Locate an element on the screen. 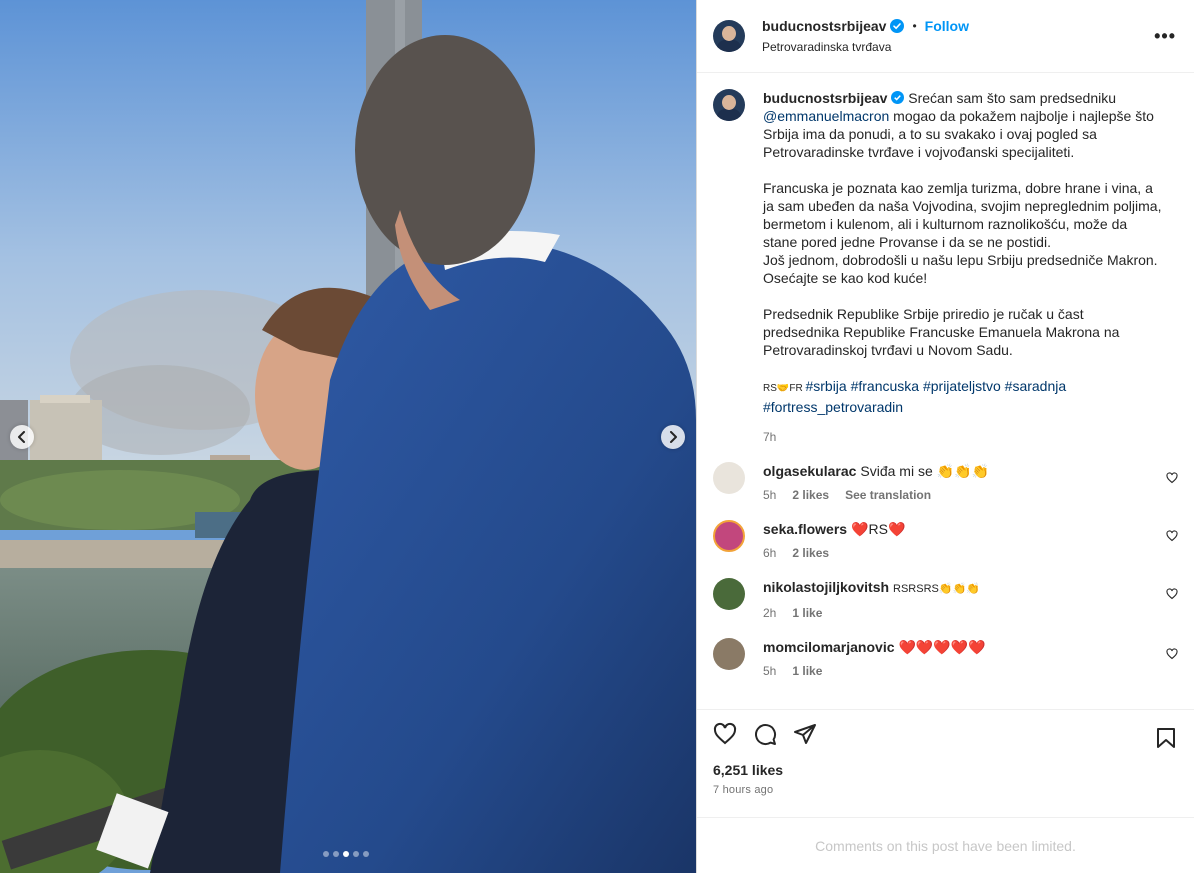  caption-avatar is located at coordinates (729, 105).